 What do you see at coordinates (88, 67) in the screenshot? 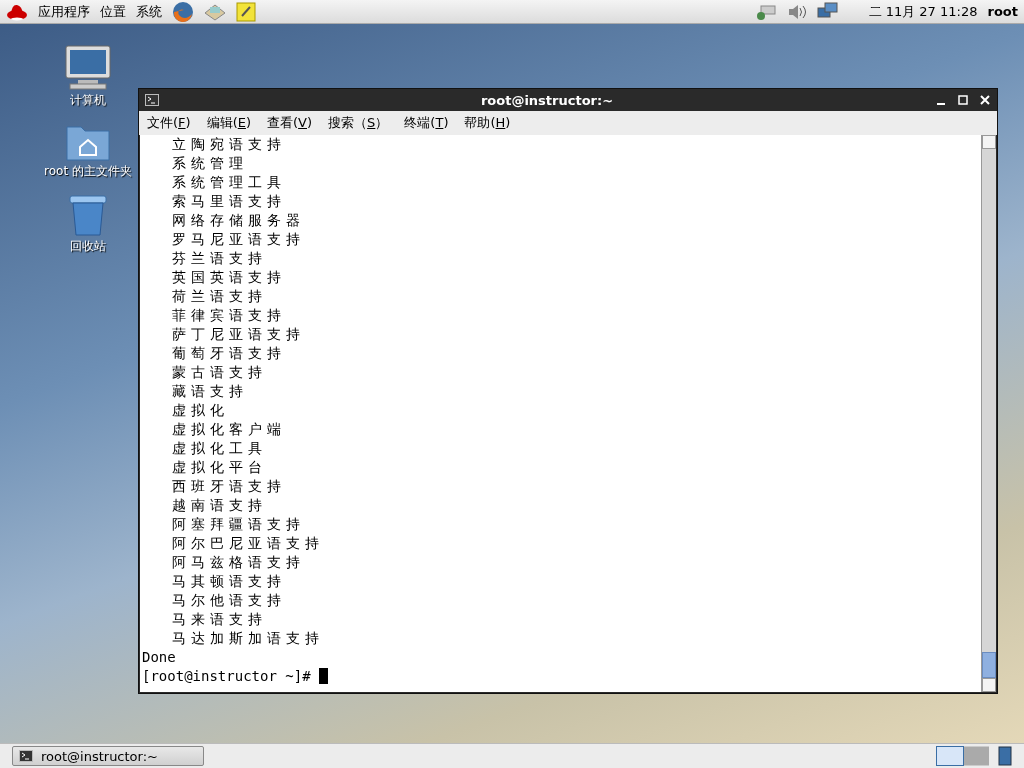
I see `computer-icon` at bounding box center [88, 67].